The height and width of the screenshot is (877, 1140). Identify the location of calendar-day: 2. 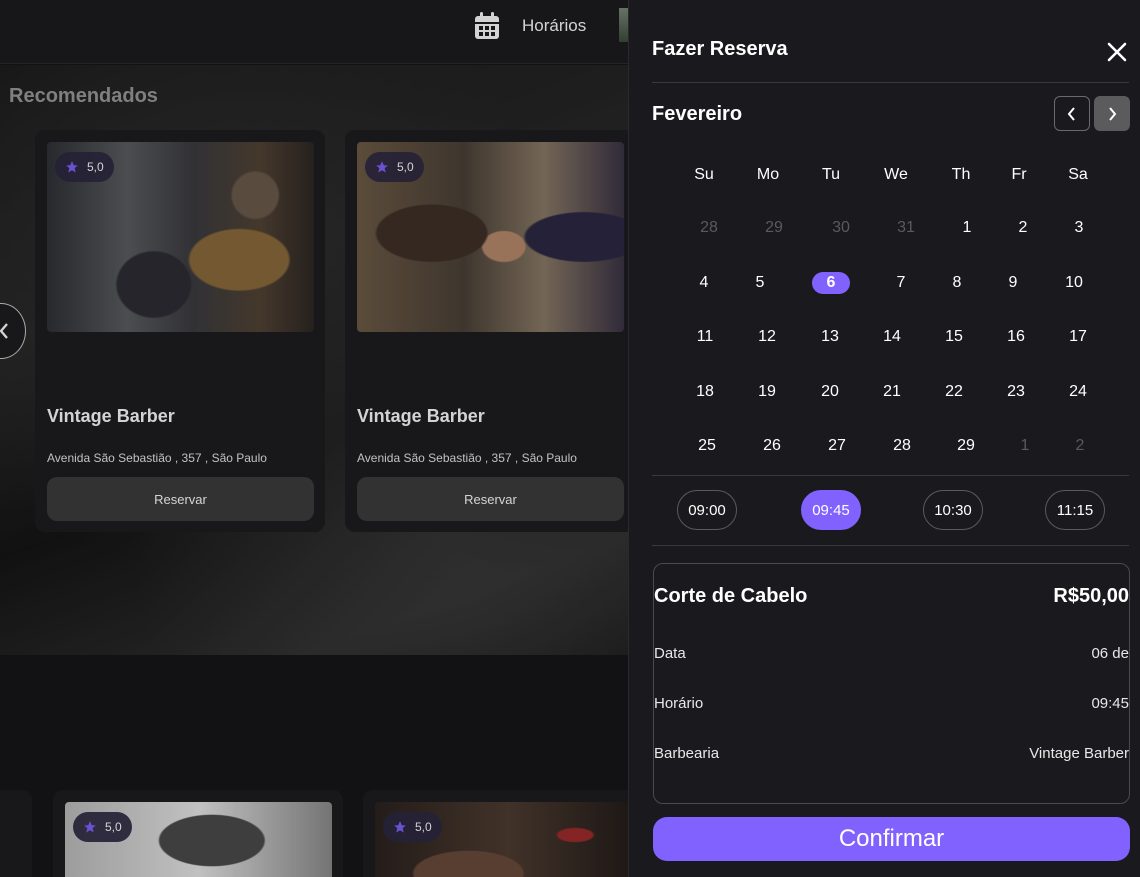
(1023, 228).